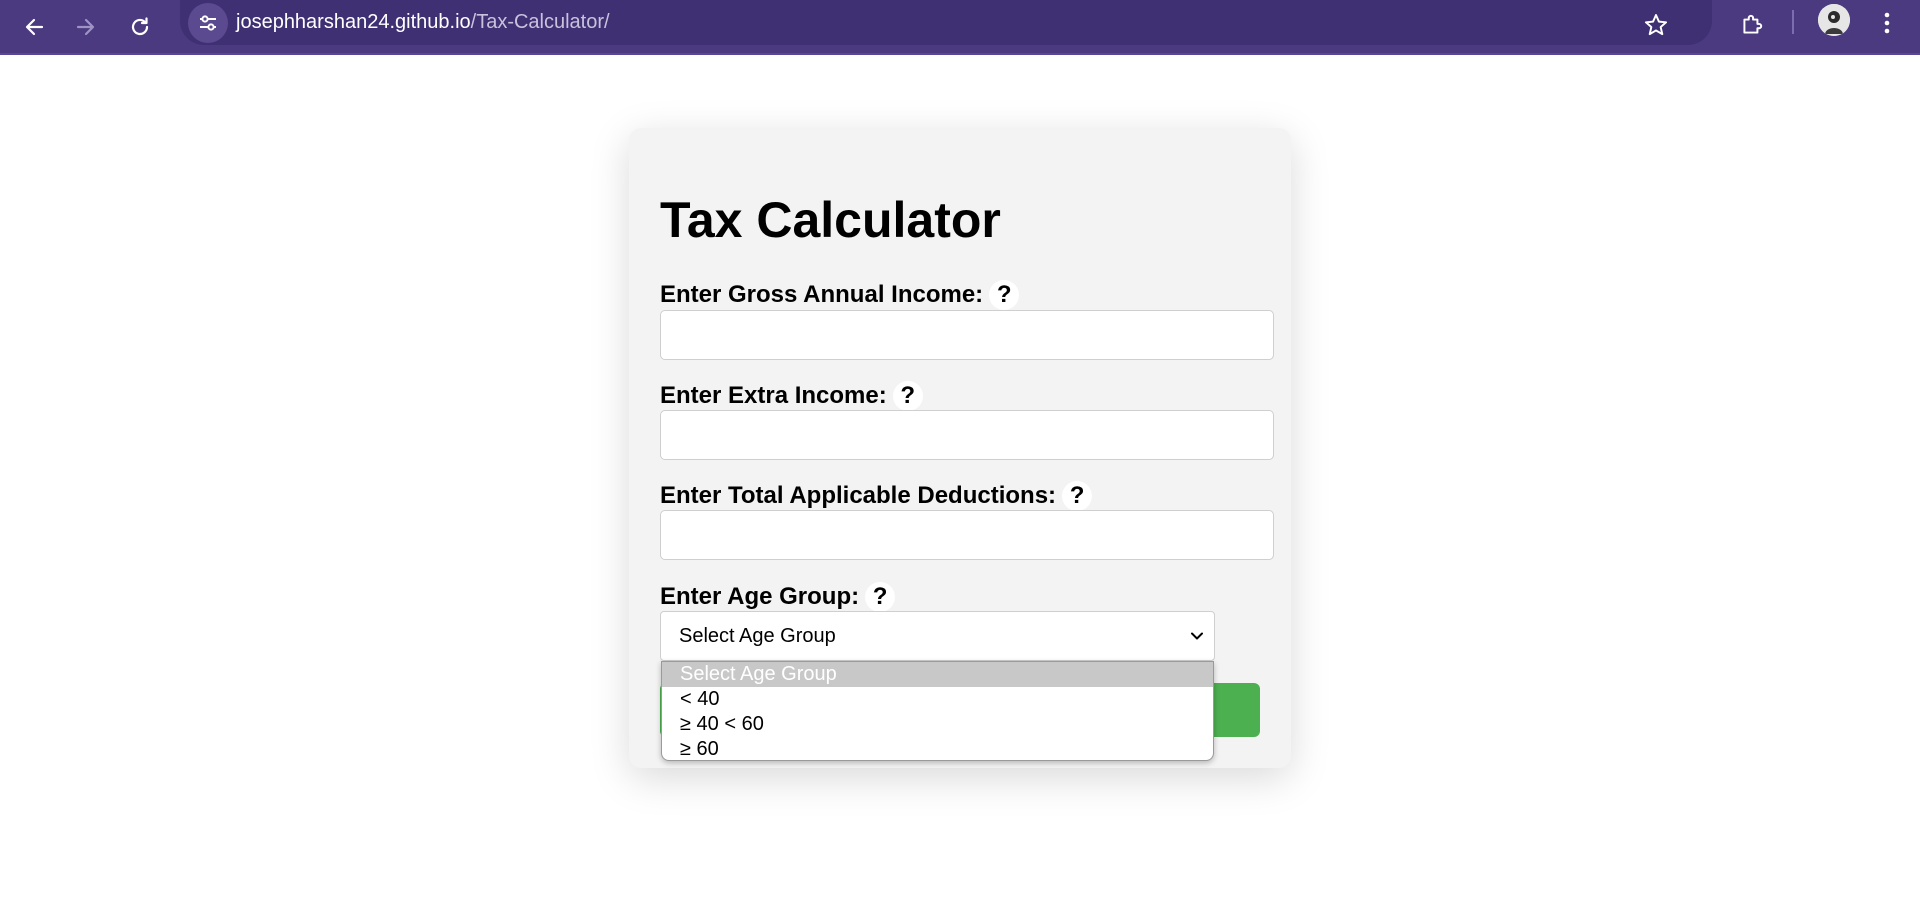 This screenshot has height=917, width=1920. What do you see at coordinates (858, 495) in the screenshot?
I see `deductions-label-text: Enter Total Applicable Deductions:` at bounding box center [858, 495].